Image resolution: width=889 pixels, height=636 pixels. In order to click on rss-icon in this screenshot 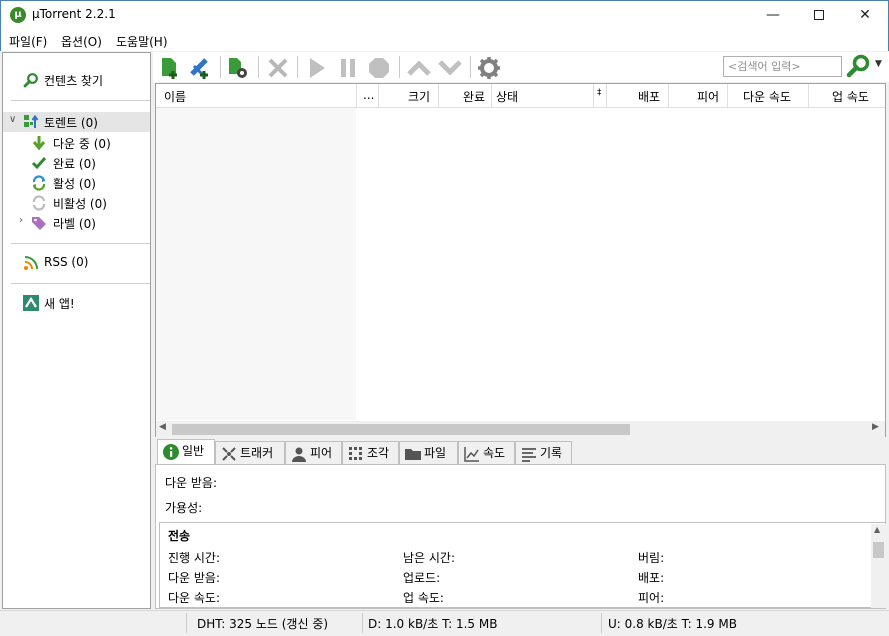, I will do `click(31, 263)`.